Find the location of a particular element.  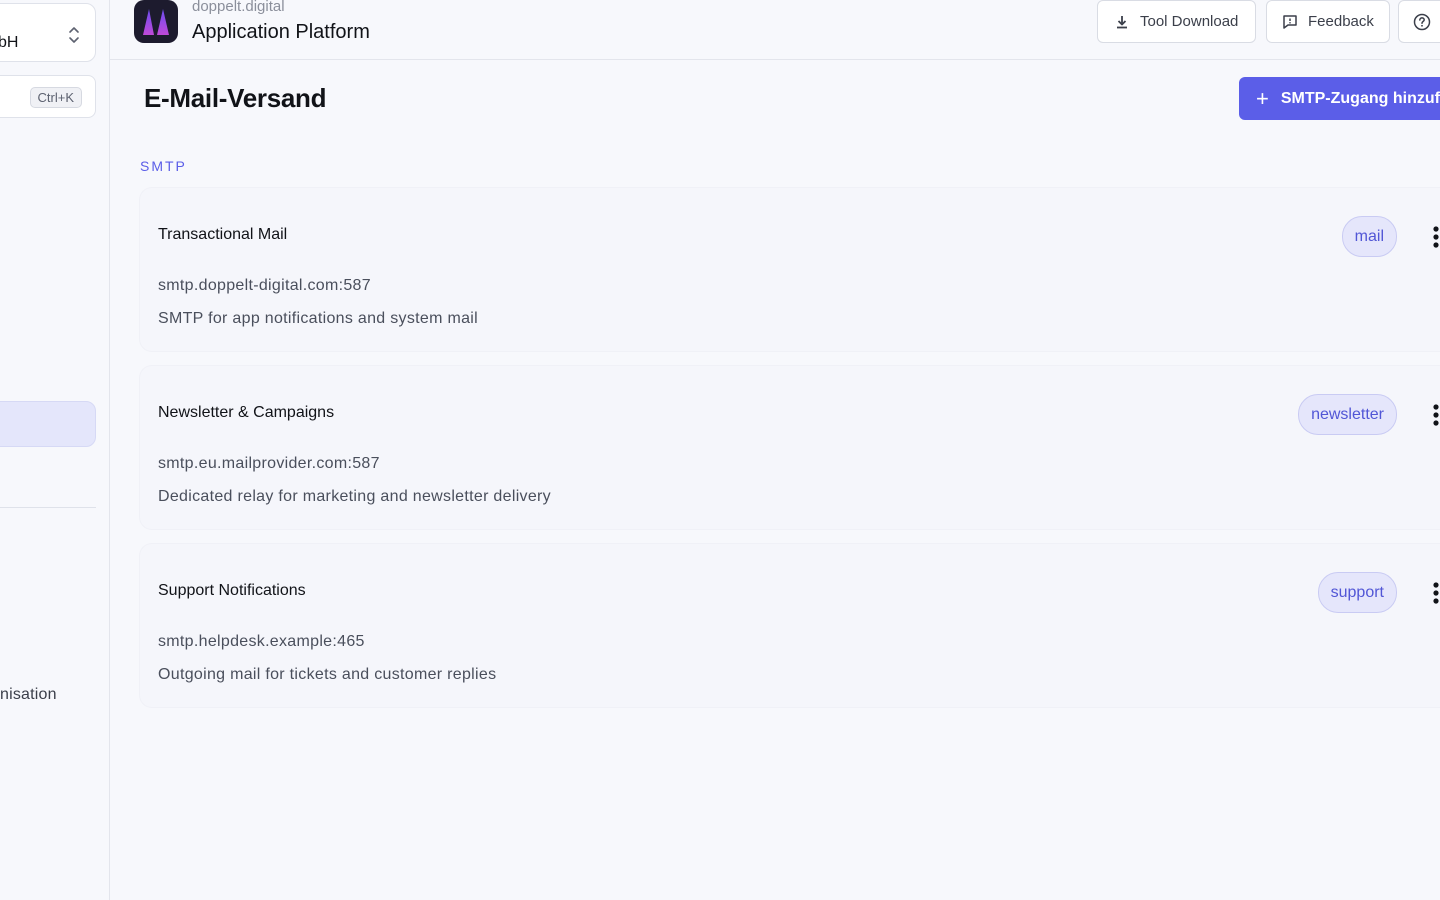

download-icon is located at coordinates (1122, 22).